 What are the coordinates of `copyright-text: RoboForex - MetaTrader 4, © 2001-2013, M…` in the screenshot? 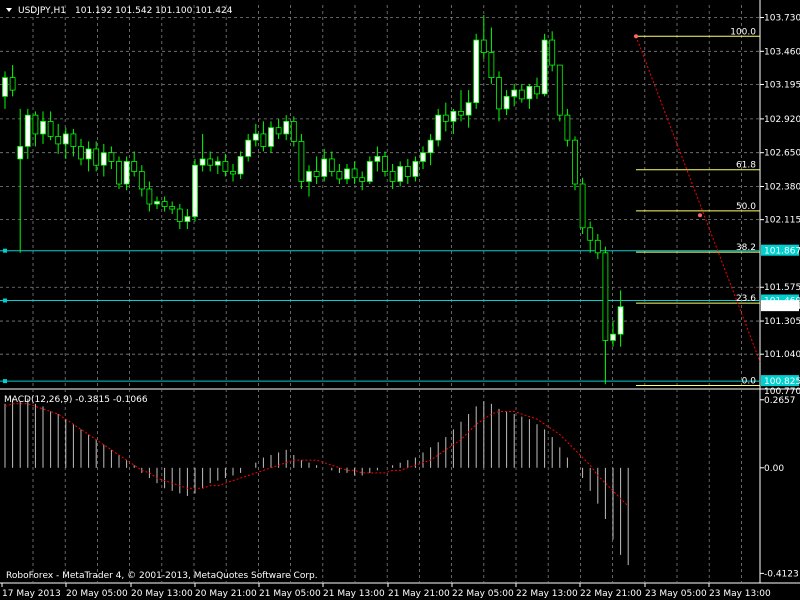 It's located at (162, 576).